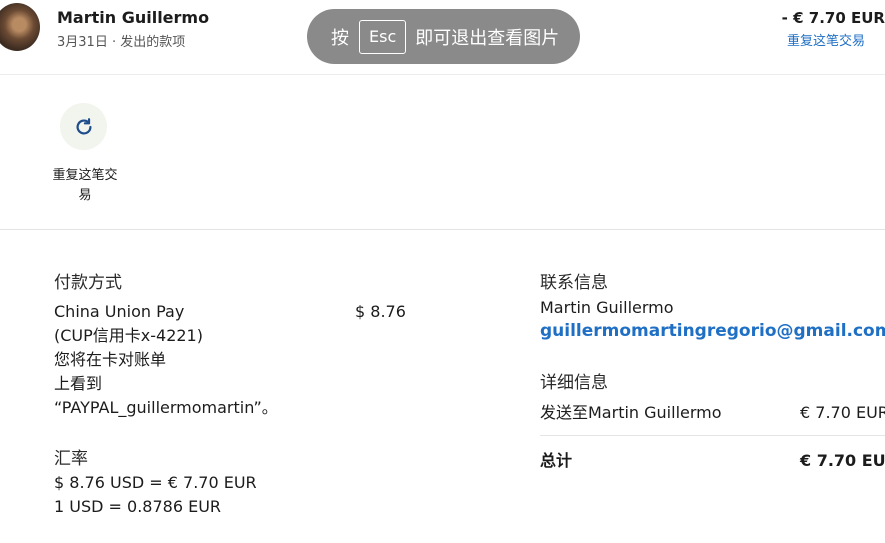 Image resolution: width=885 pixels, height=543 pixels. I want to click on contact-name: Martin Guillermo, so click(607, 307).